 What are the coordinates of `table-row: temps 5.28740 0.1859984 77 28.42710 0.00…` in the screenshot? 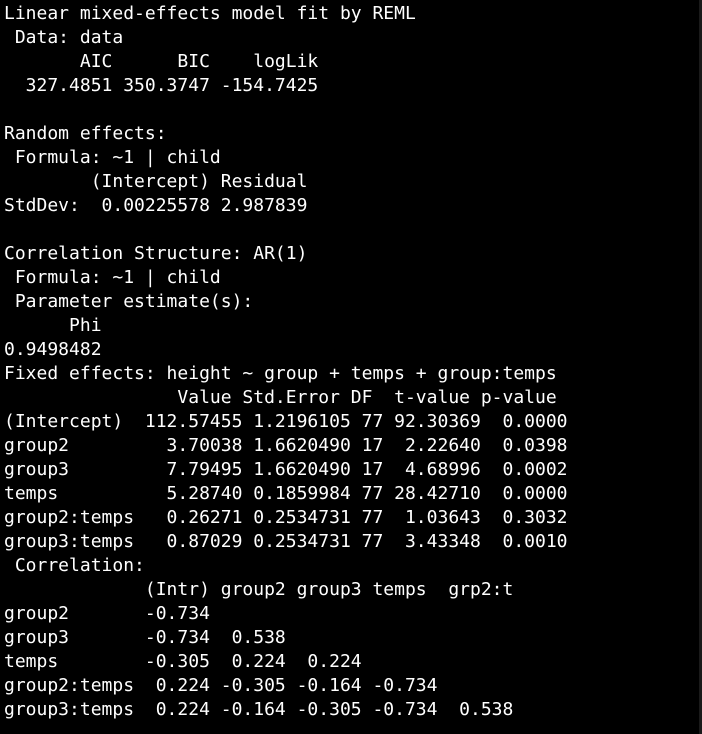 It's located at (286, 493).